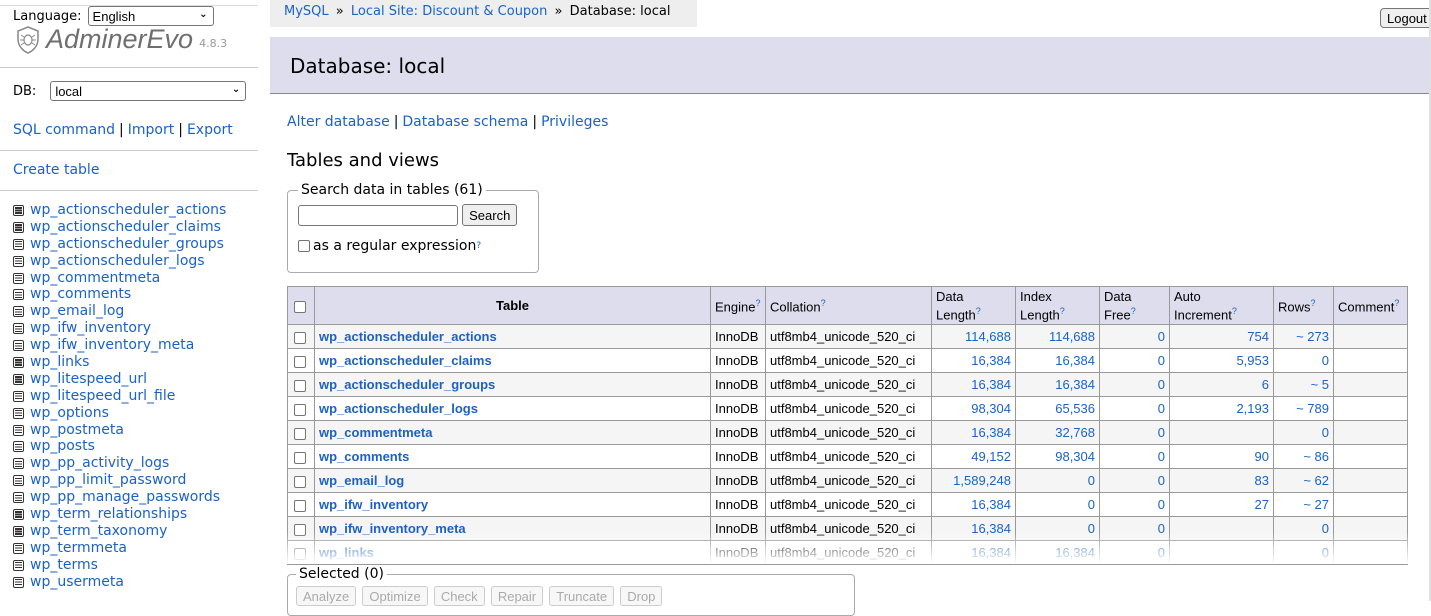 This screenshot has width=1431, height=616. I want to click on auto-increment-cell: 2,193, so click(1221, 408).